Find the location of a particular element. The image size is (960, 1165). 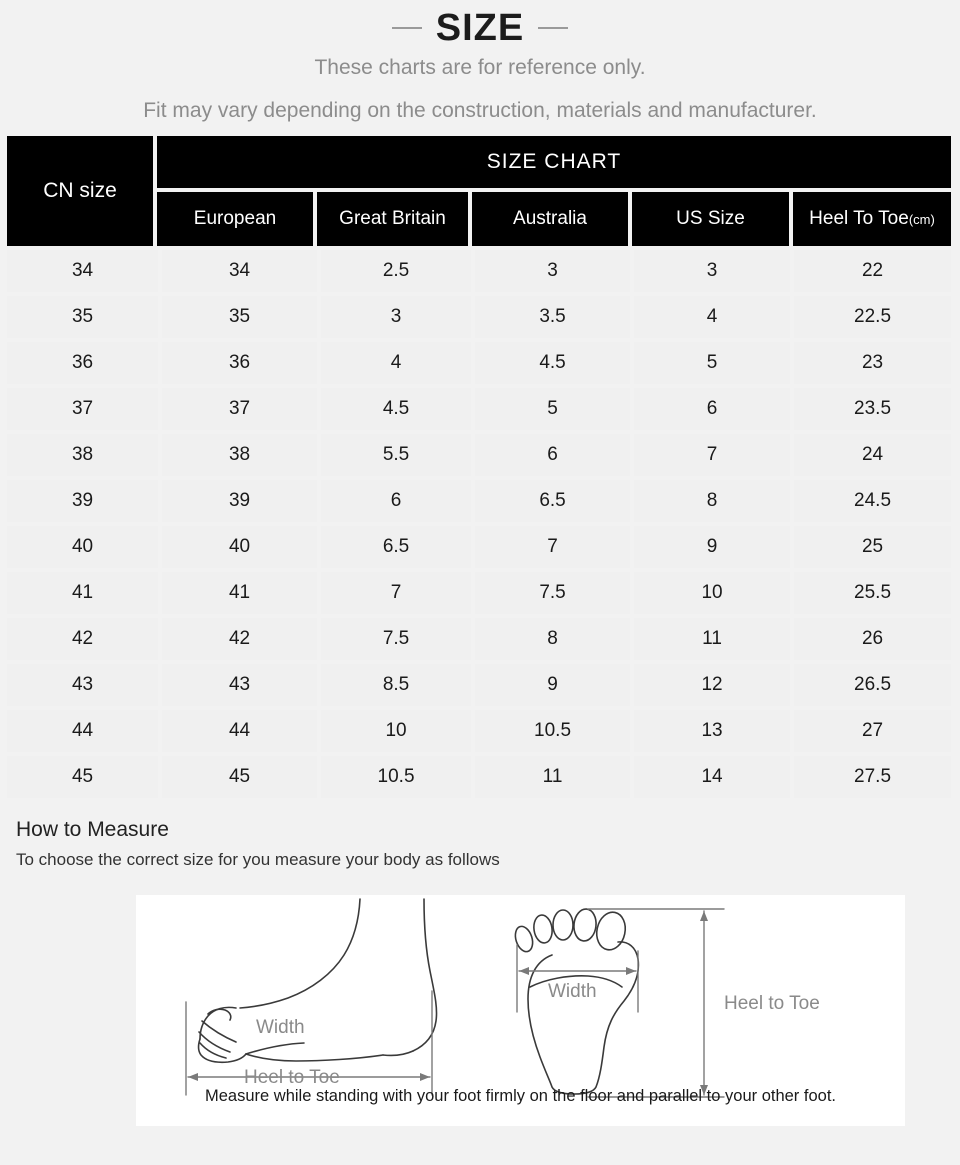

header-col-great-britain: Great Britain is located at coordinates (392, 219).